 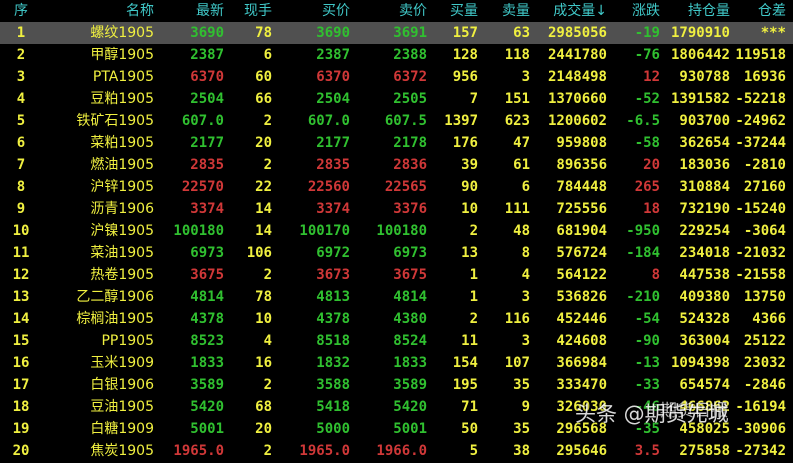 What do you see at coordinates (704, 451) in the screenshot?
I see `cell-open-interest: 275858` at bounding box center [704, 451].